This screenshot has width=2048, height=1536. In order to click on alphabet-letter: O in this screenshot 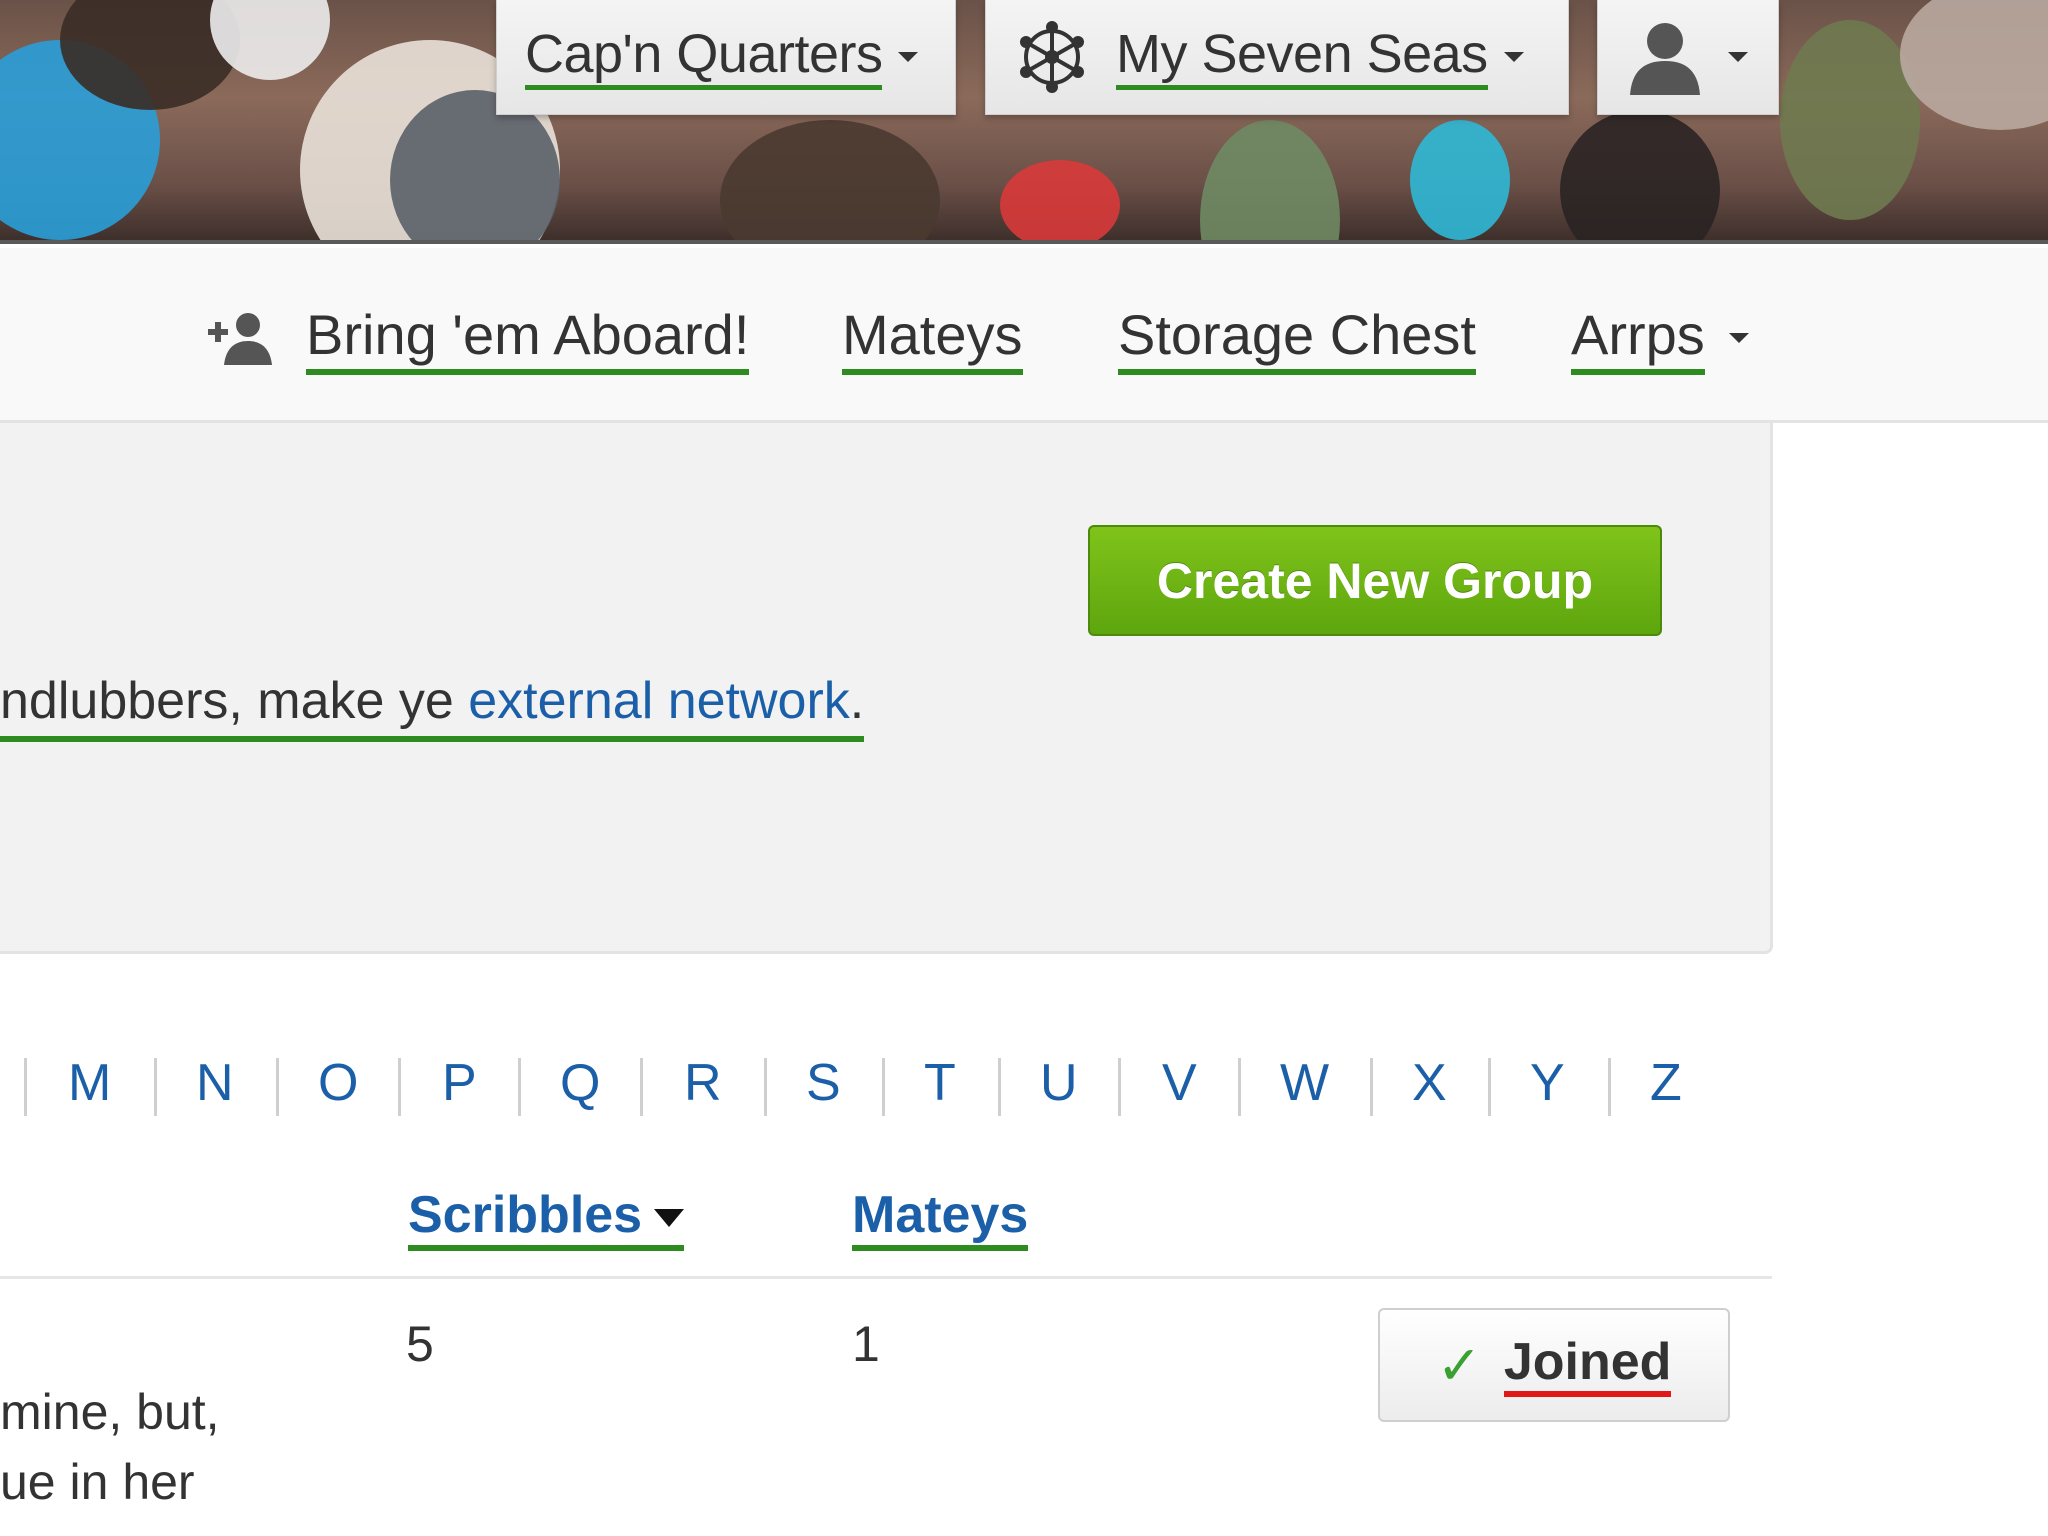, I will do `click(338, 1083)`.